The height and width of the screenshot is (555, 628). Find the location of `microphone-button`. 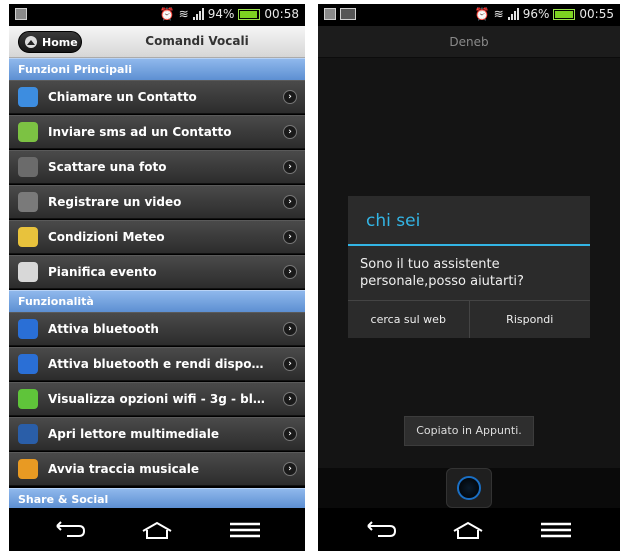

microphone-button is located at coordinates (469, 488).